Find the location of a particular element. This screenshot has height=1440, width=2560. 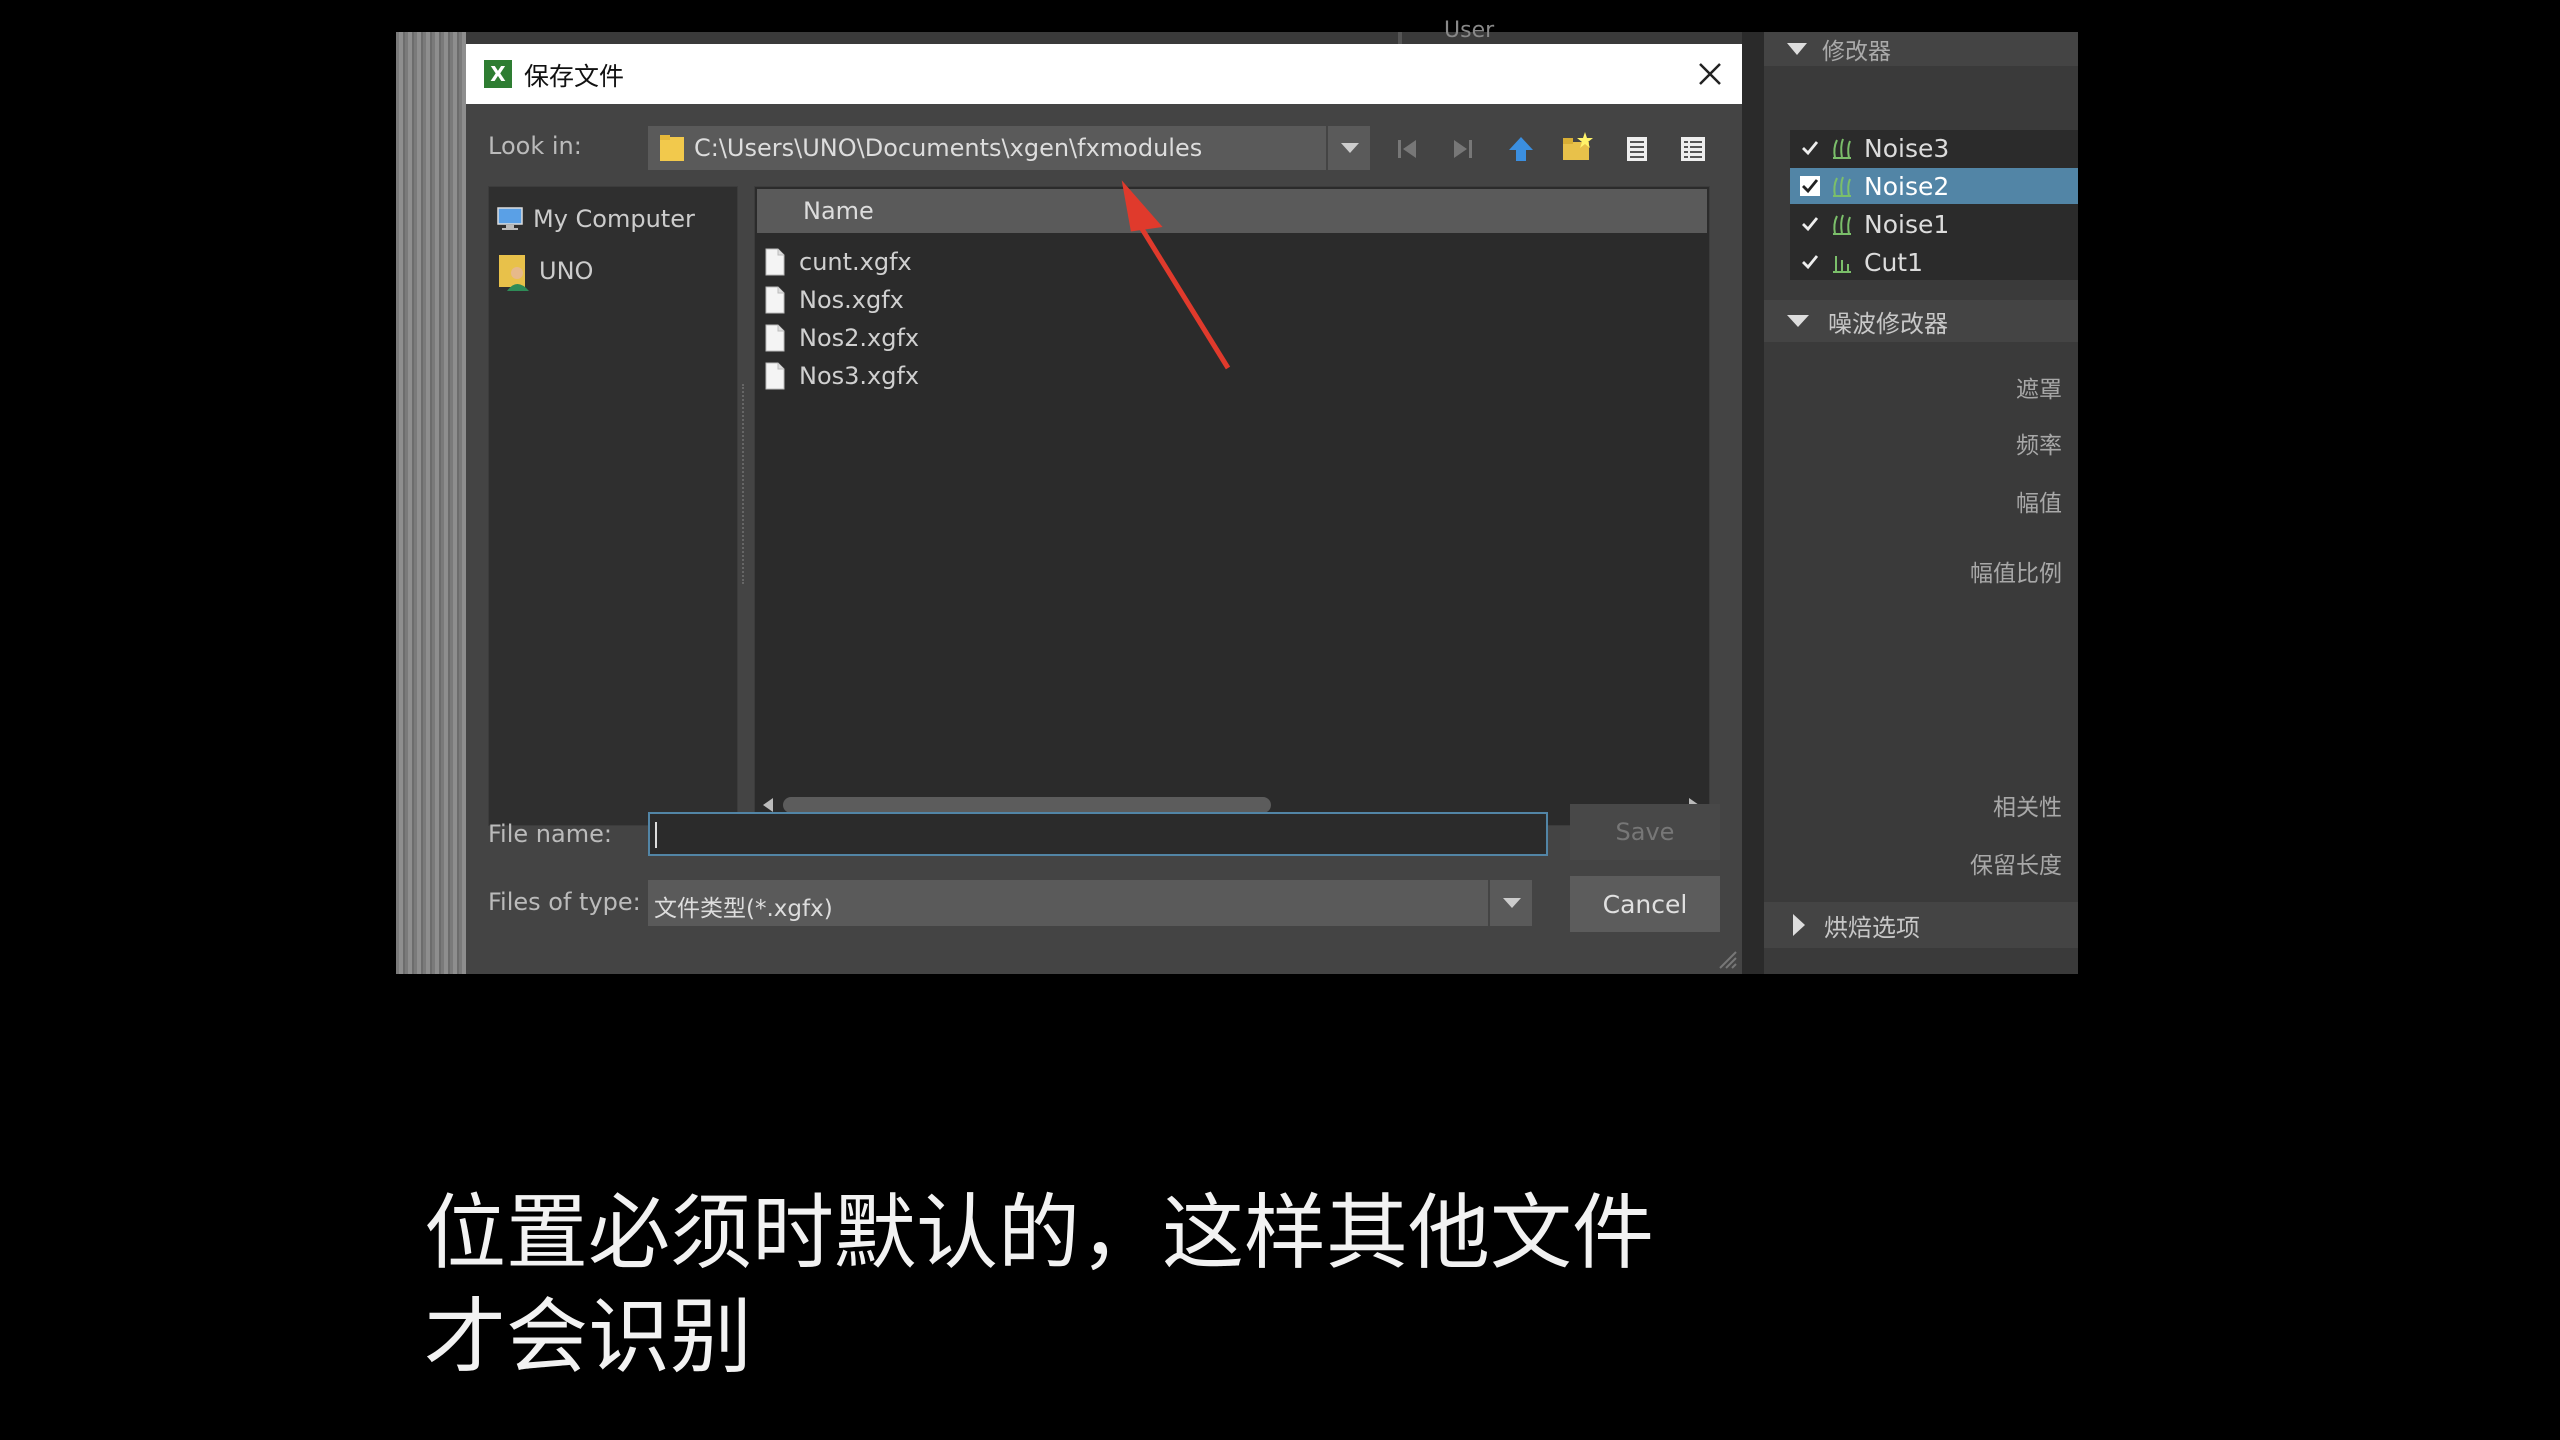

scroll-left-icon is located at coordinates (768, 805).